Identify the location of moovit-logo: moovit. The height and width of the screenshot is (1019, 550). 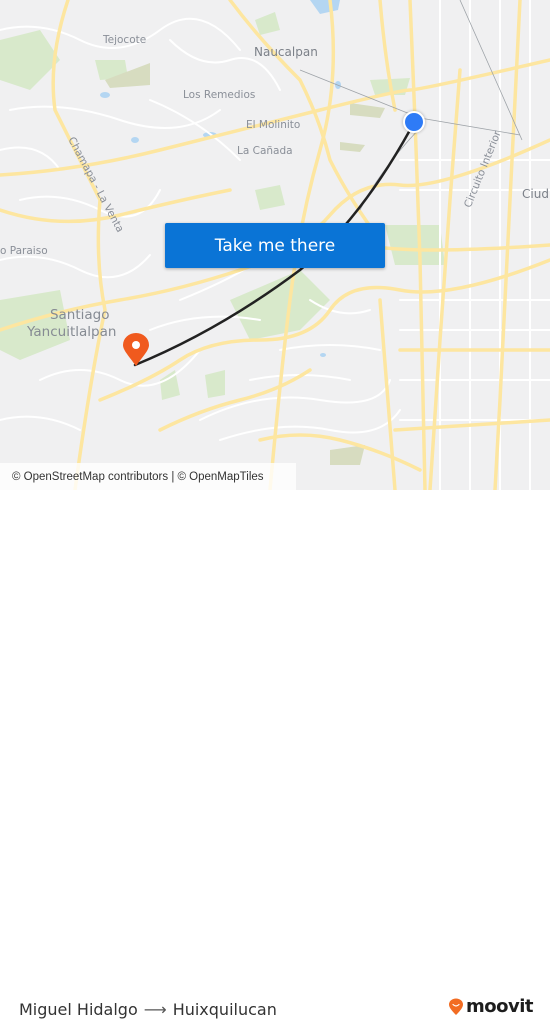
(491, 1006).